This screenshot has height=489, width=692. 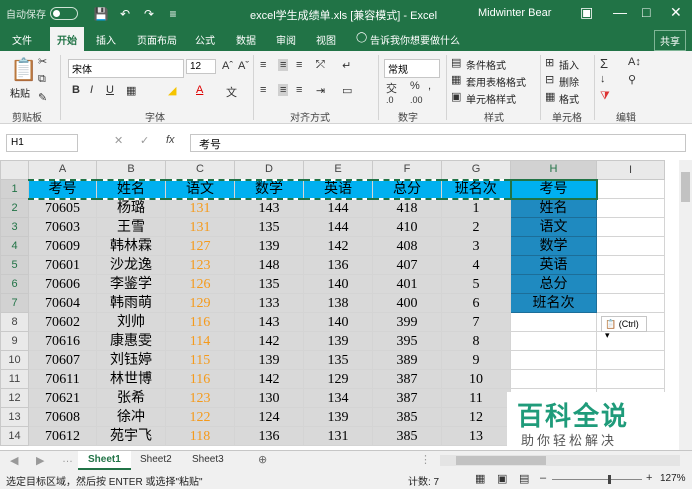 I want to click on paste-icon: 📋, so click(x=23, y=70).